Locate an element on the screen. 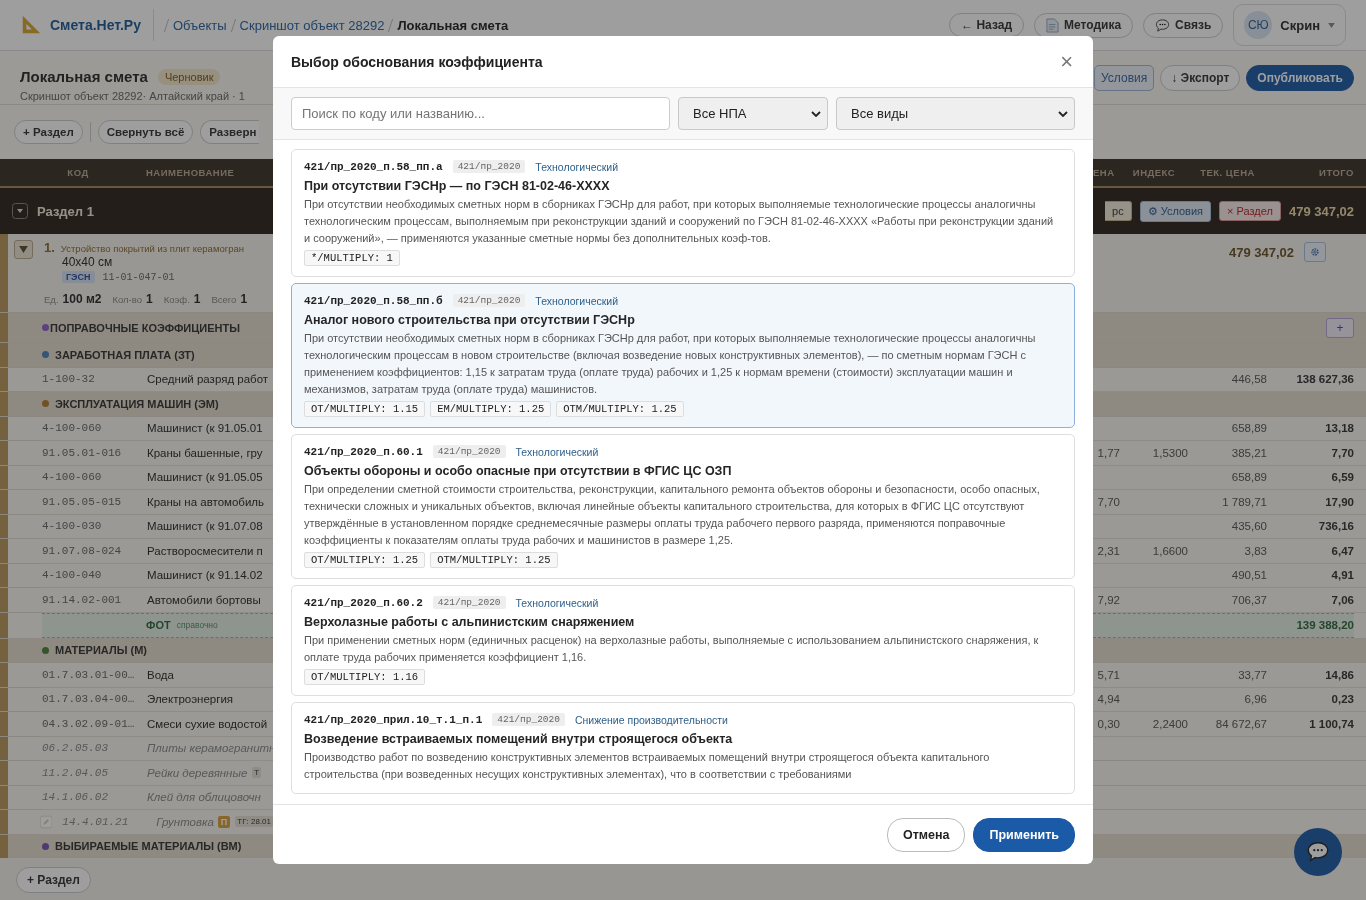  row-code: 4-100-060 is located at coordinates (72, 477).